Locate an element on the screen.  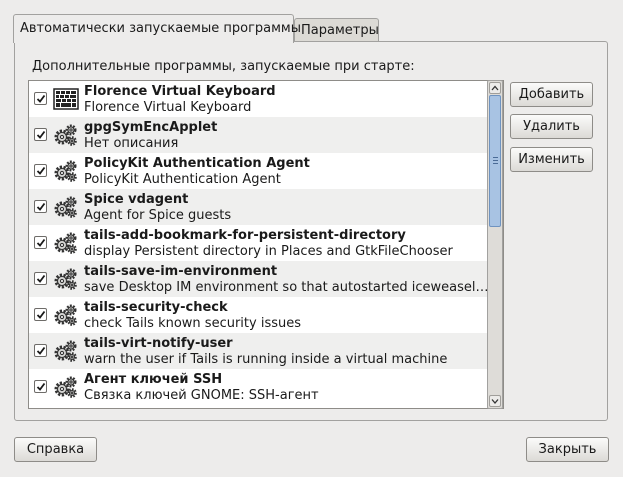
scroll-down-arrow-icon is located at coordinates (495, 401).